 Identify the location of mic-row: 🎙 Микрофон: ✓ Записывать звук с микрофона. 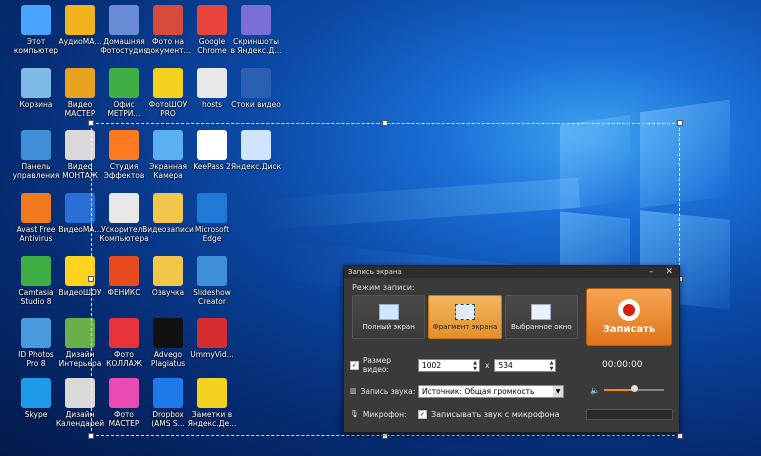
(465, 414).